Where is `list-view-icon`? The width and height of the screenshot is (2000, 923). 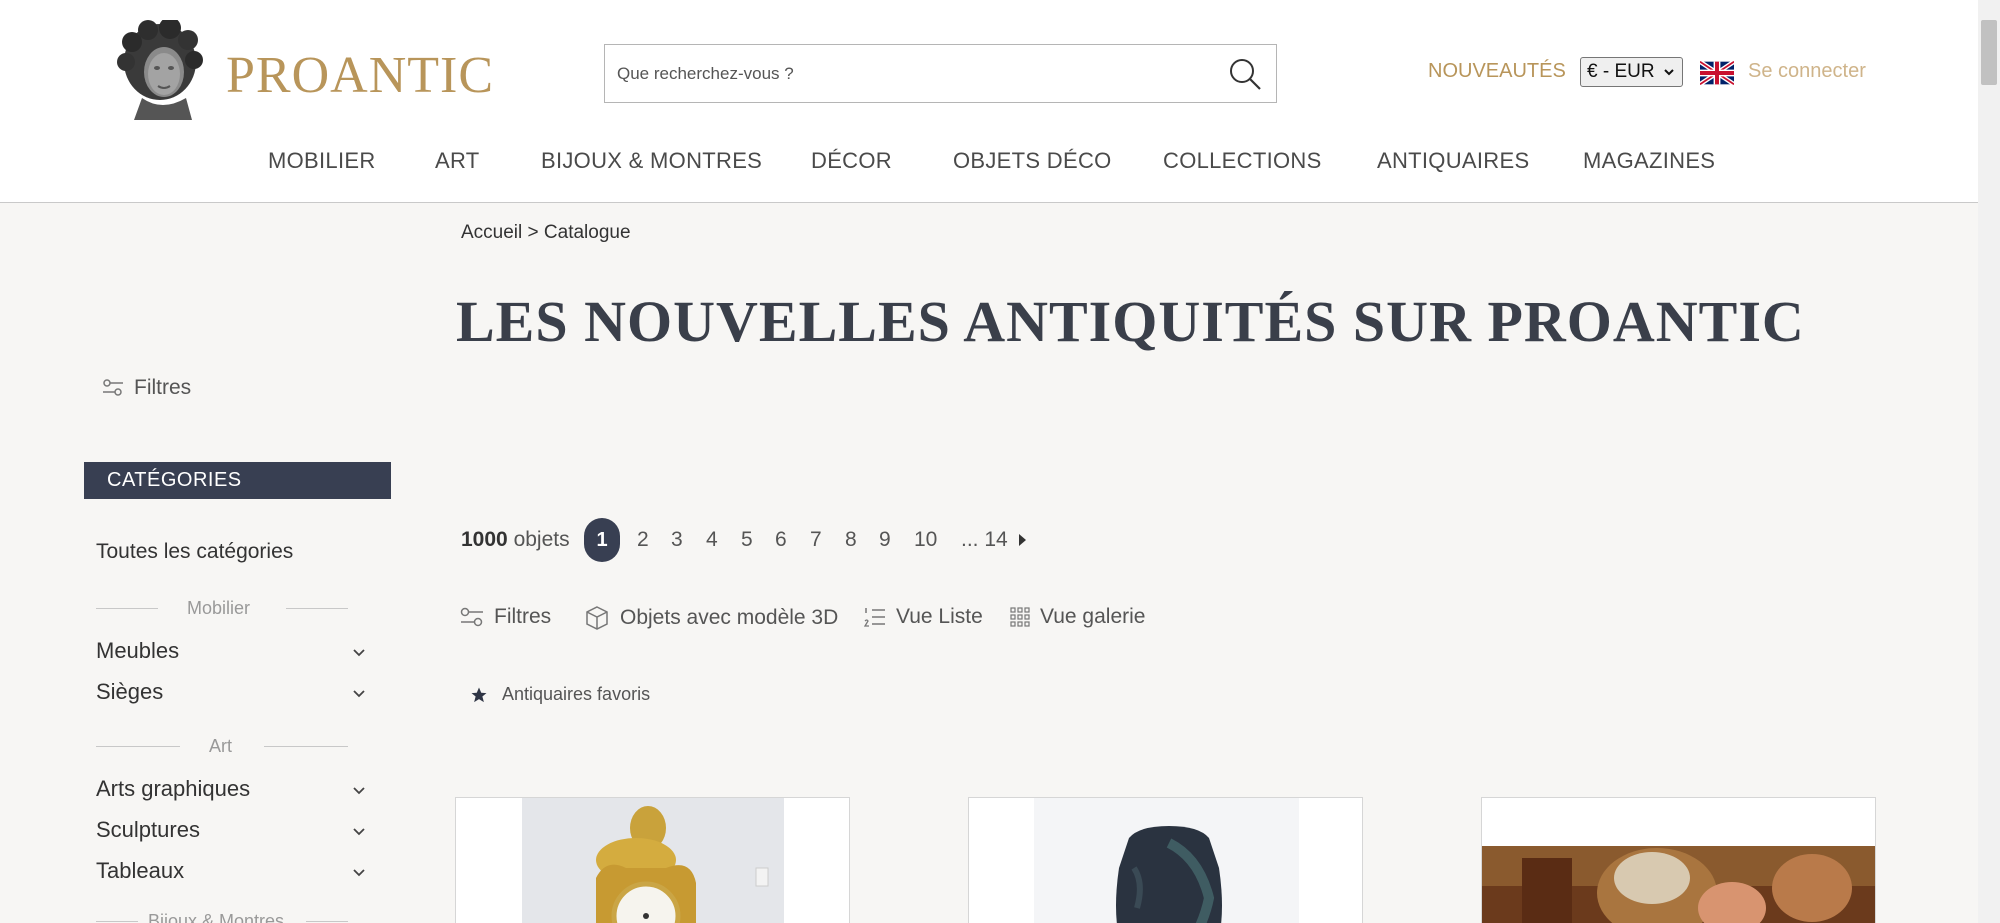
list-view-icon is located at coordinates (874, 617).